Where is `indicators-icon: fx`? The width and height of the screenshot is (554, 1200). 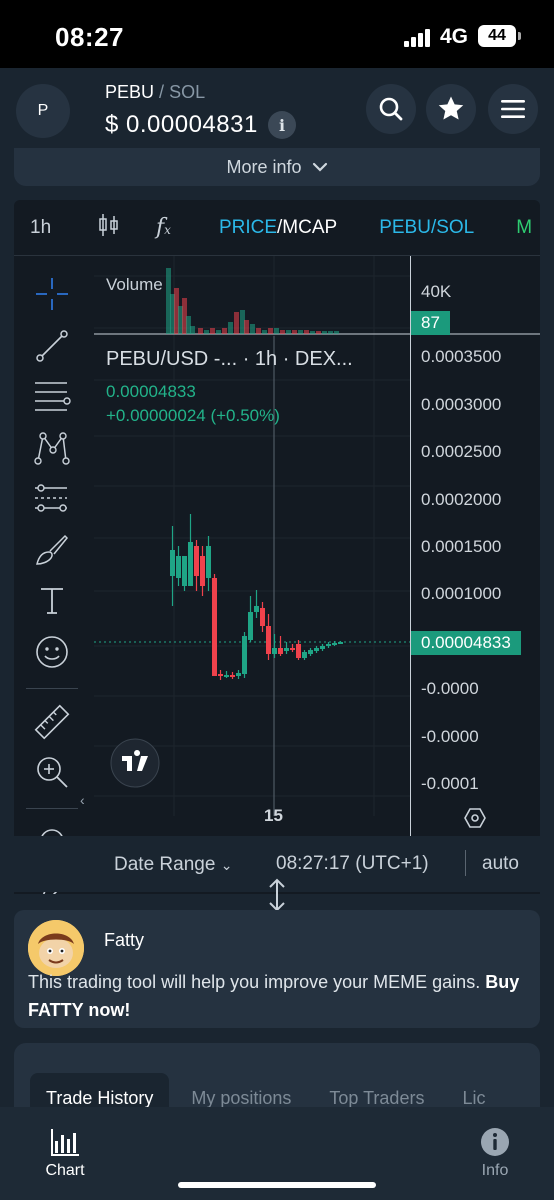 indicators-icon: fx is located at coordinates (163, 227).